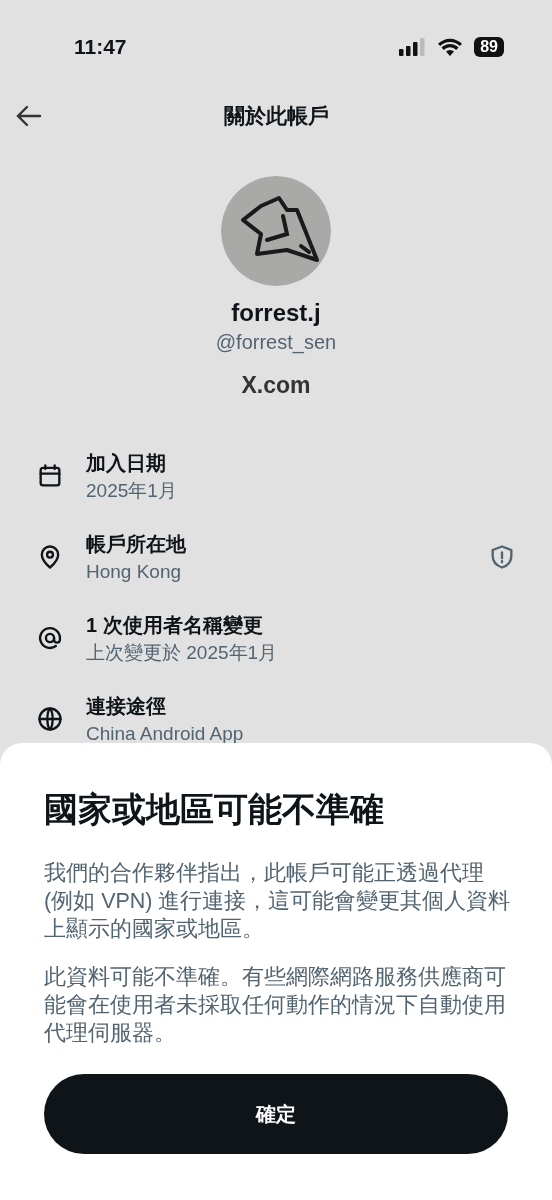 The height and width of the screenshot is (1200, 552). I want to click on sheet-paragraph: 我們的合作夥伴指出，此帳戶可能正透過代理 (例如 VPN) 進行連接，這可能會變更其個人資料上顯示的國家或地區。, so click(278, 901).